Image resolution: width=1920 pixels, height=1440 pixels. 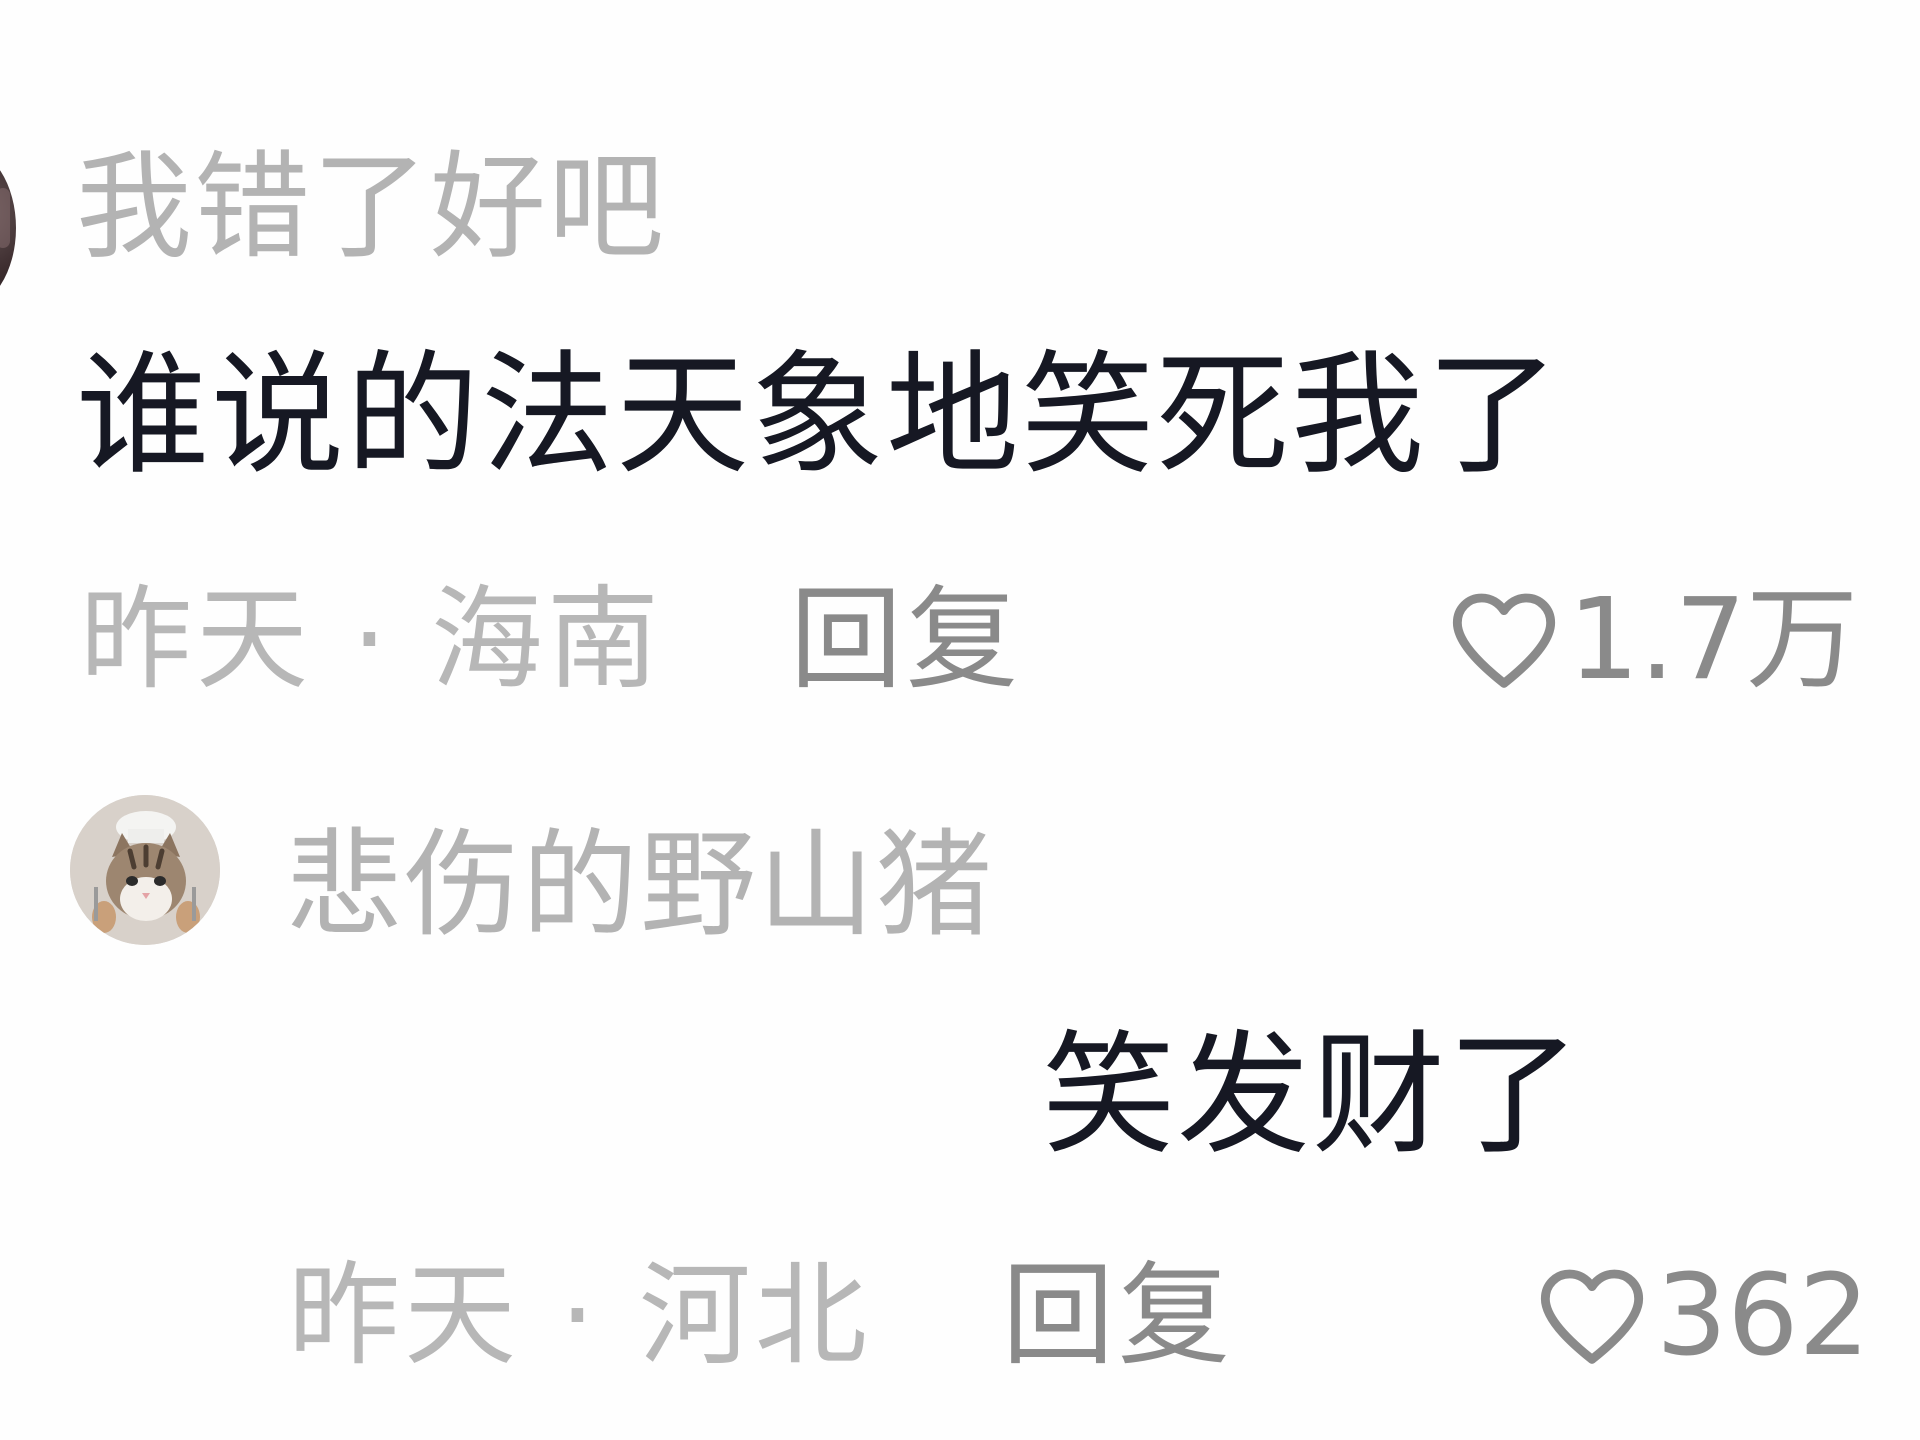 I want to click on like-button: 362, so click(x=1703, y=1316).